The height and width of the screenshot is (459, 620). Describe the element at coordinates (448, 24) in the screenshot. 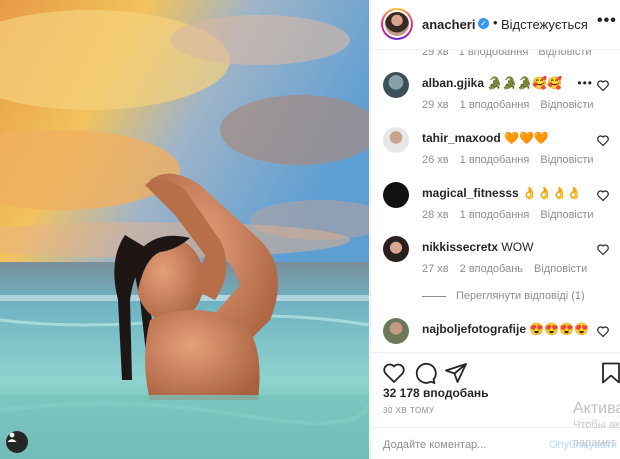

I see `author-username: anacheri` at that location.